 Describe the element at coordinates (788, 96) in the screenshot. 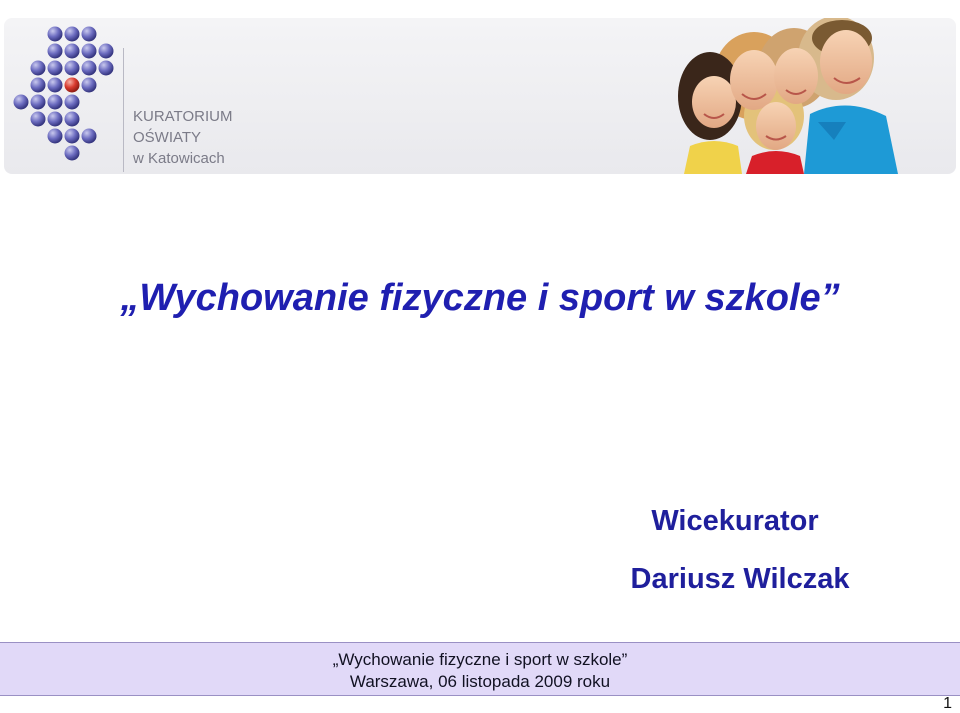

I see `children-photo` at that location.